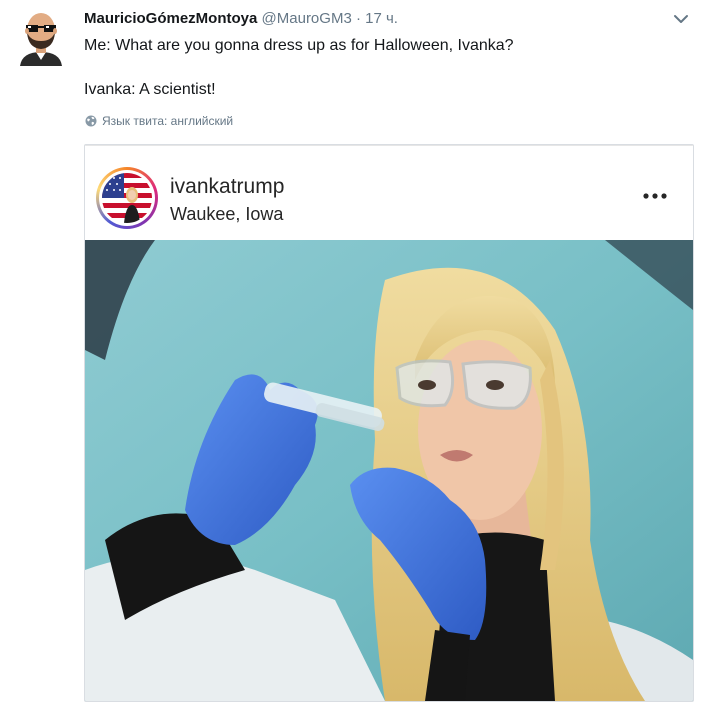 The image size is (704, 707). What do you see at coordinates (226, 214) in the screenshot?
I see `instagram-location: Waukee, Iowa` at bounding box center [226, 214].